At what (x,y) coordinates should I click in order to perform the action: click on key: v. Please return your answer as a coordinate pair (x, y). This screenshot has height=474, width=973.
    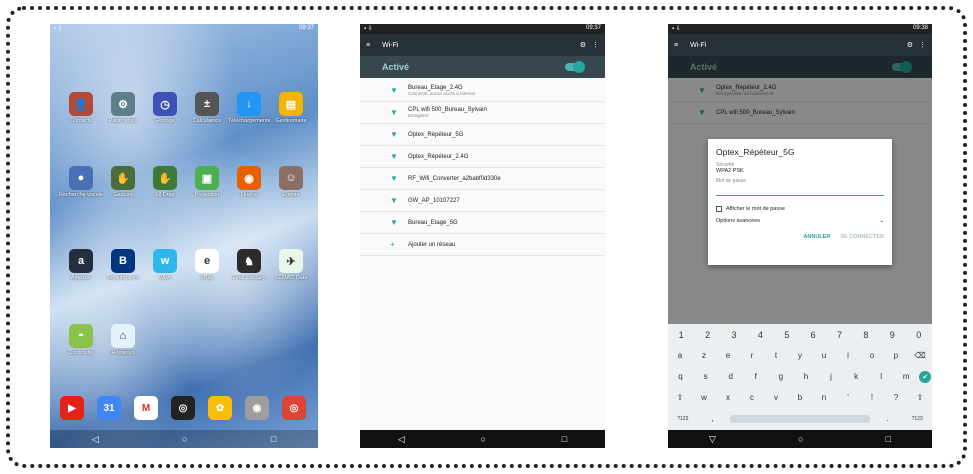
    Looking at the image, I should click on (776, 397).